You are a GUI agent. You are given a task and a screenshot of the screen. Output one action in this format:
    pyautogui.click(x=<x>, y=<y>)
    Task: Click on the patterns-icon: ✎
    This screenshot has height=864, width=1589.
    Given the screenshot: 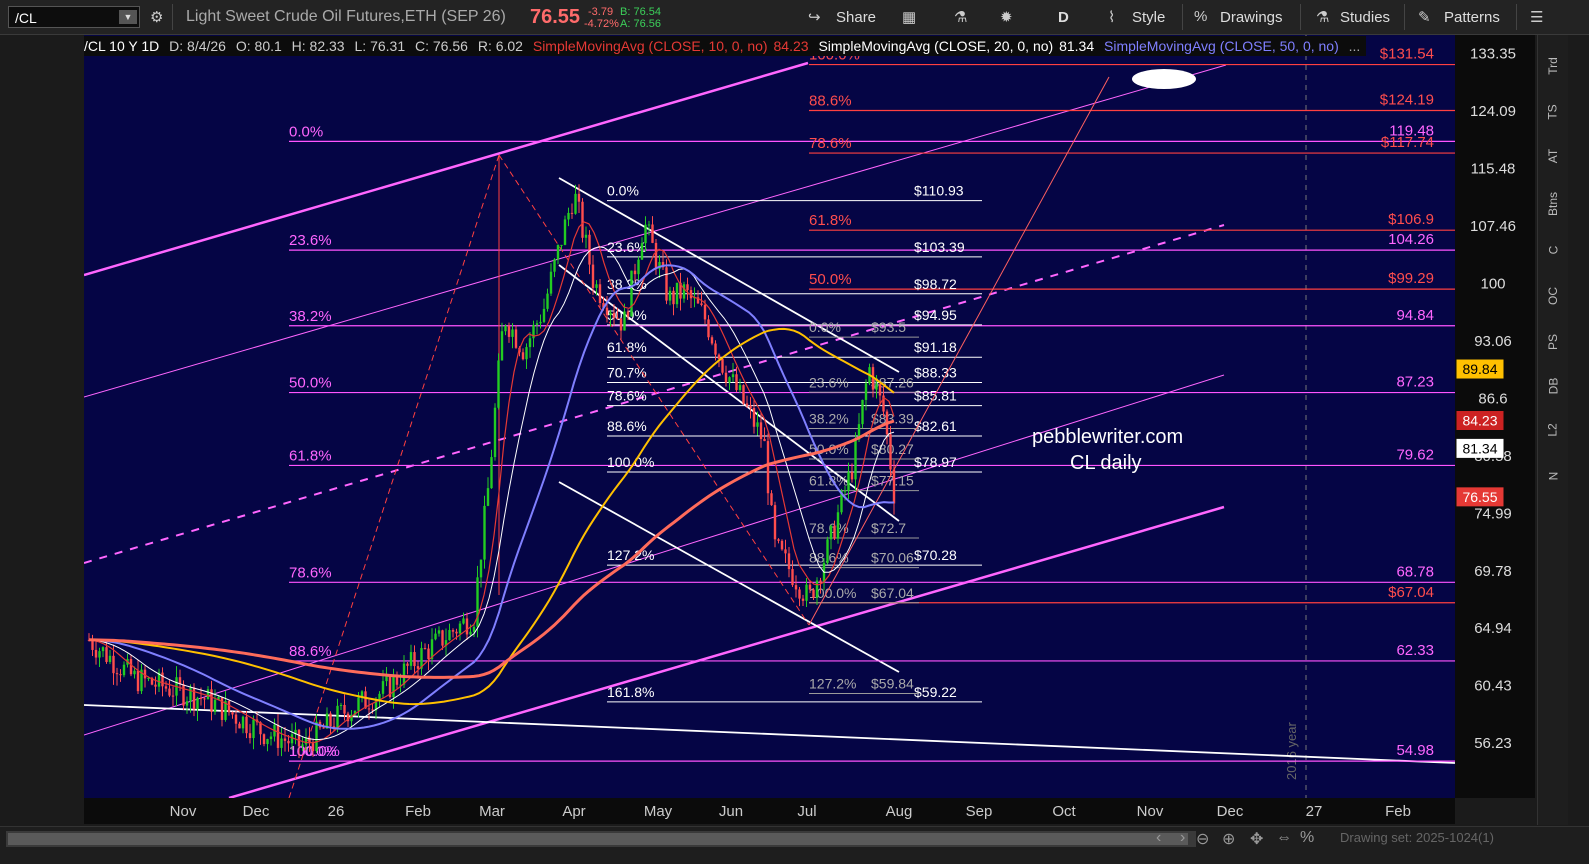 What is the action you would take?
    pyautogui.click(x=1424, y=17)
    